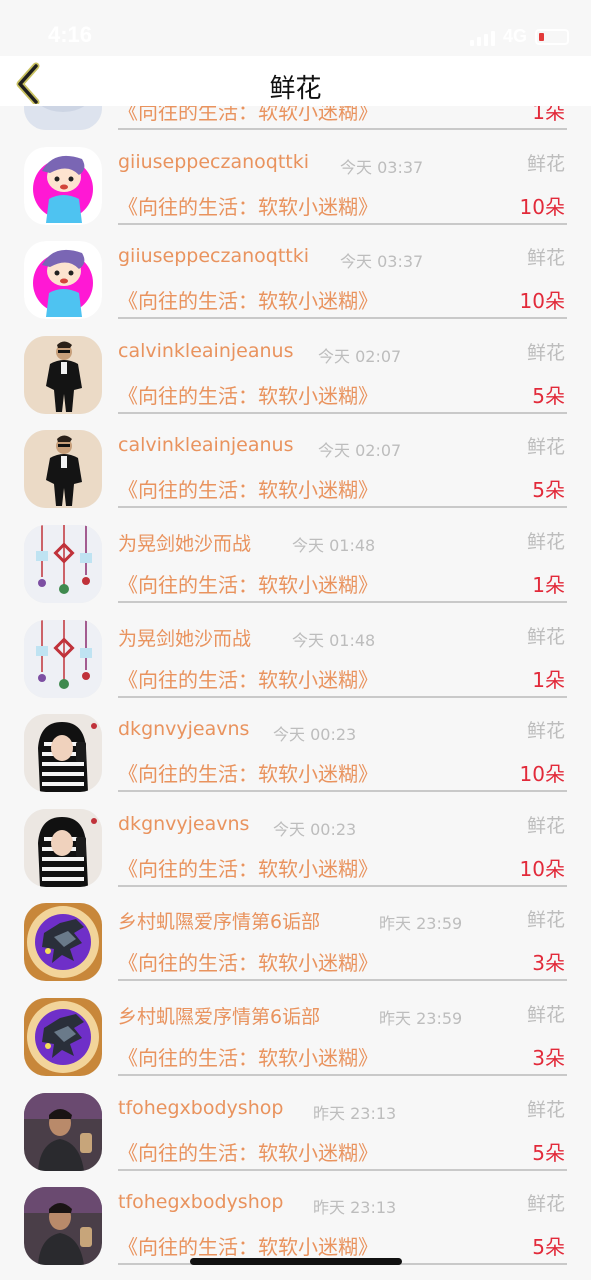 The width and height of the screenshot is (591, 1280). What do you see at coordinates (206, 445) in the screenshot?
I see `username: calvinkleainjeanus` at bounding box center [206, 445].